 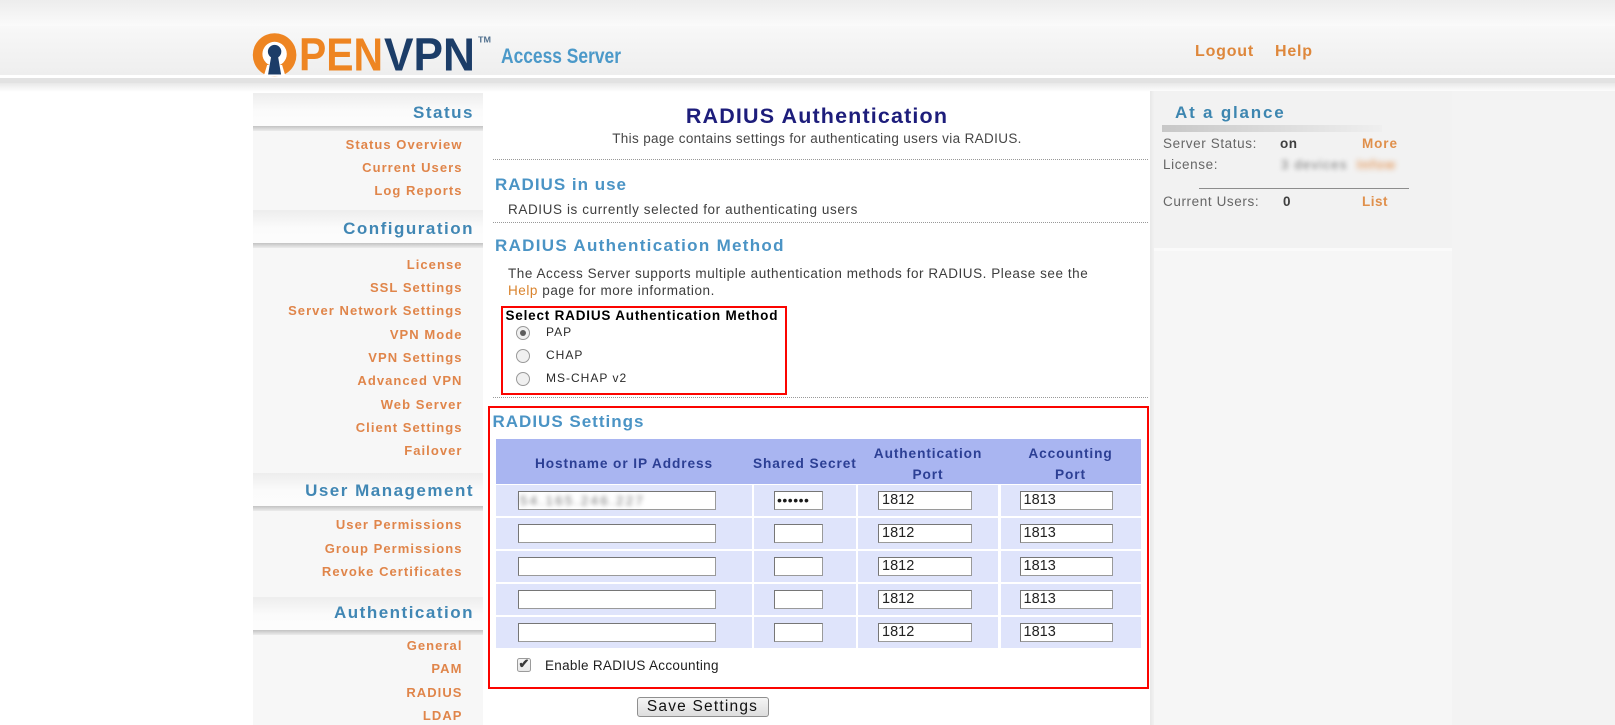 What do you see at coordinates (341, 55) in the screenshot?
I see `svg-text: PEN` at bounding box center [341, 55].